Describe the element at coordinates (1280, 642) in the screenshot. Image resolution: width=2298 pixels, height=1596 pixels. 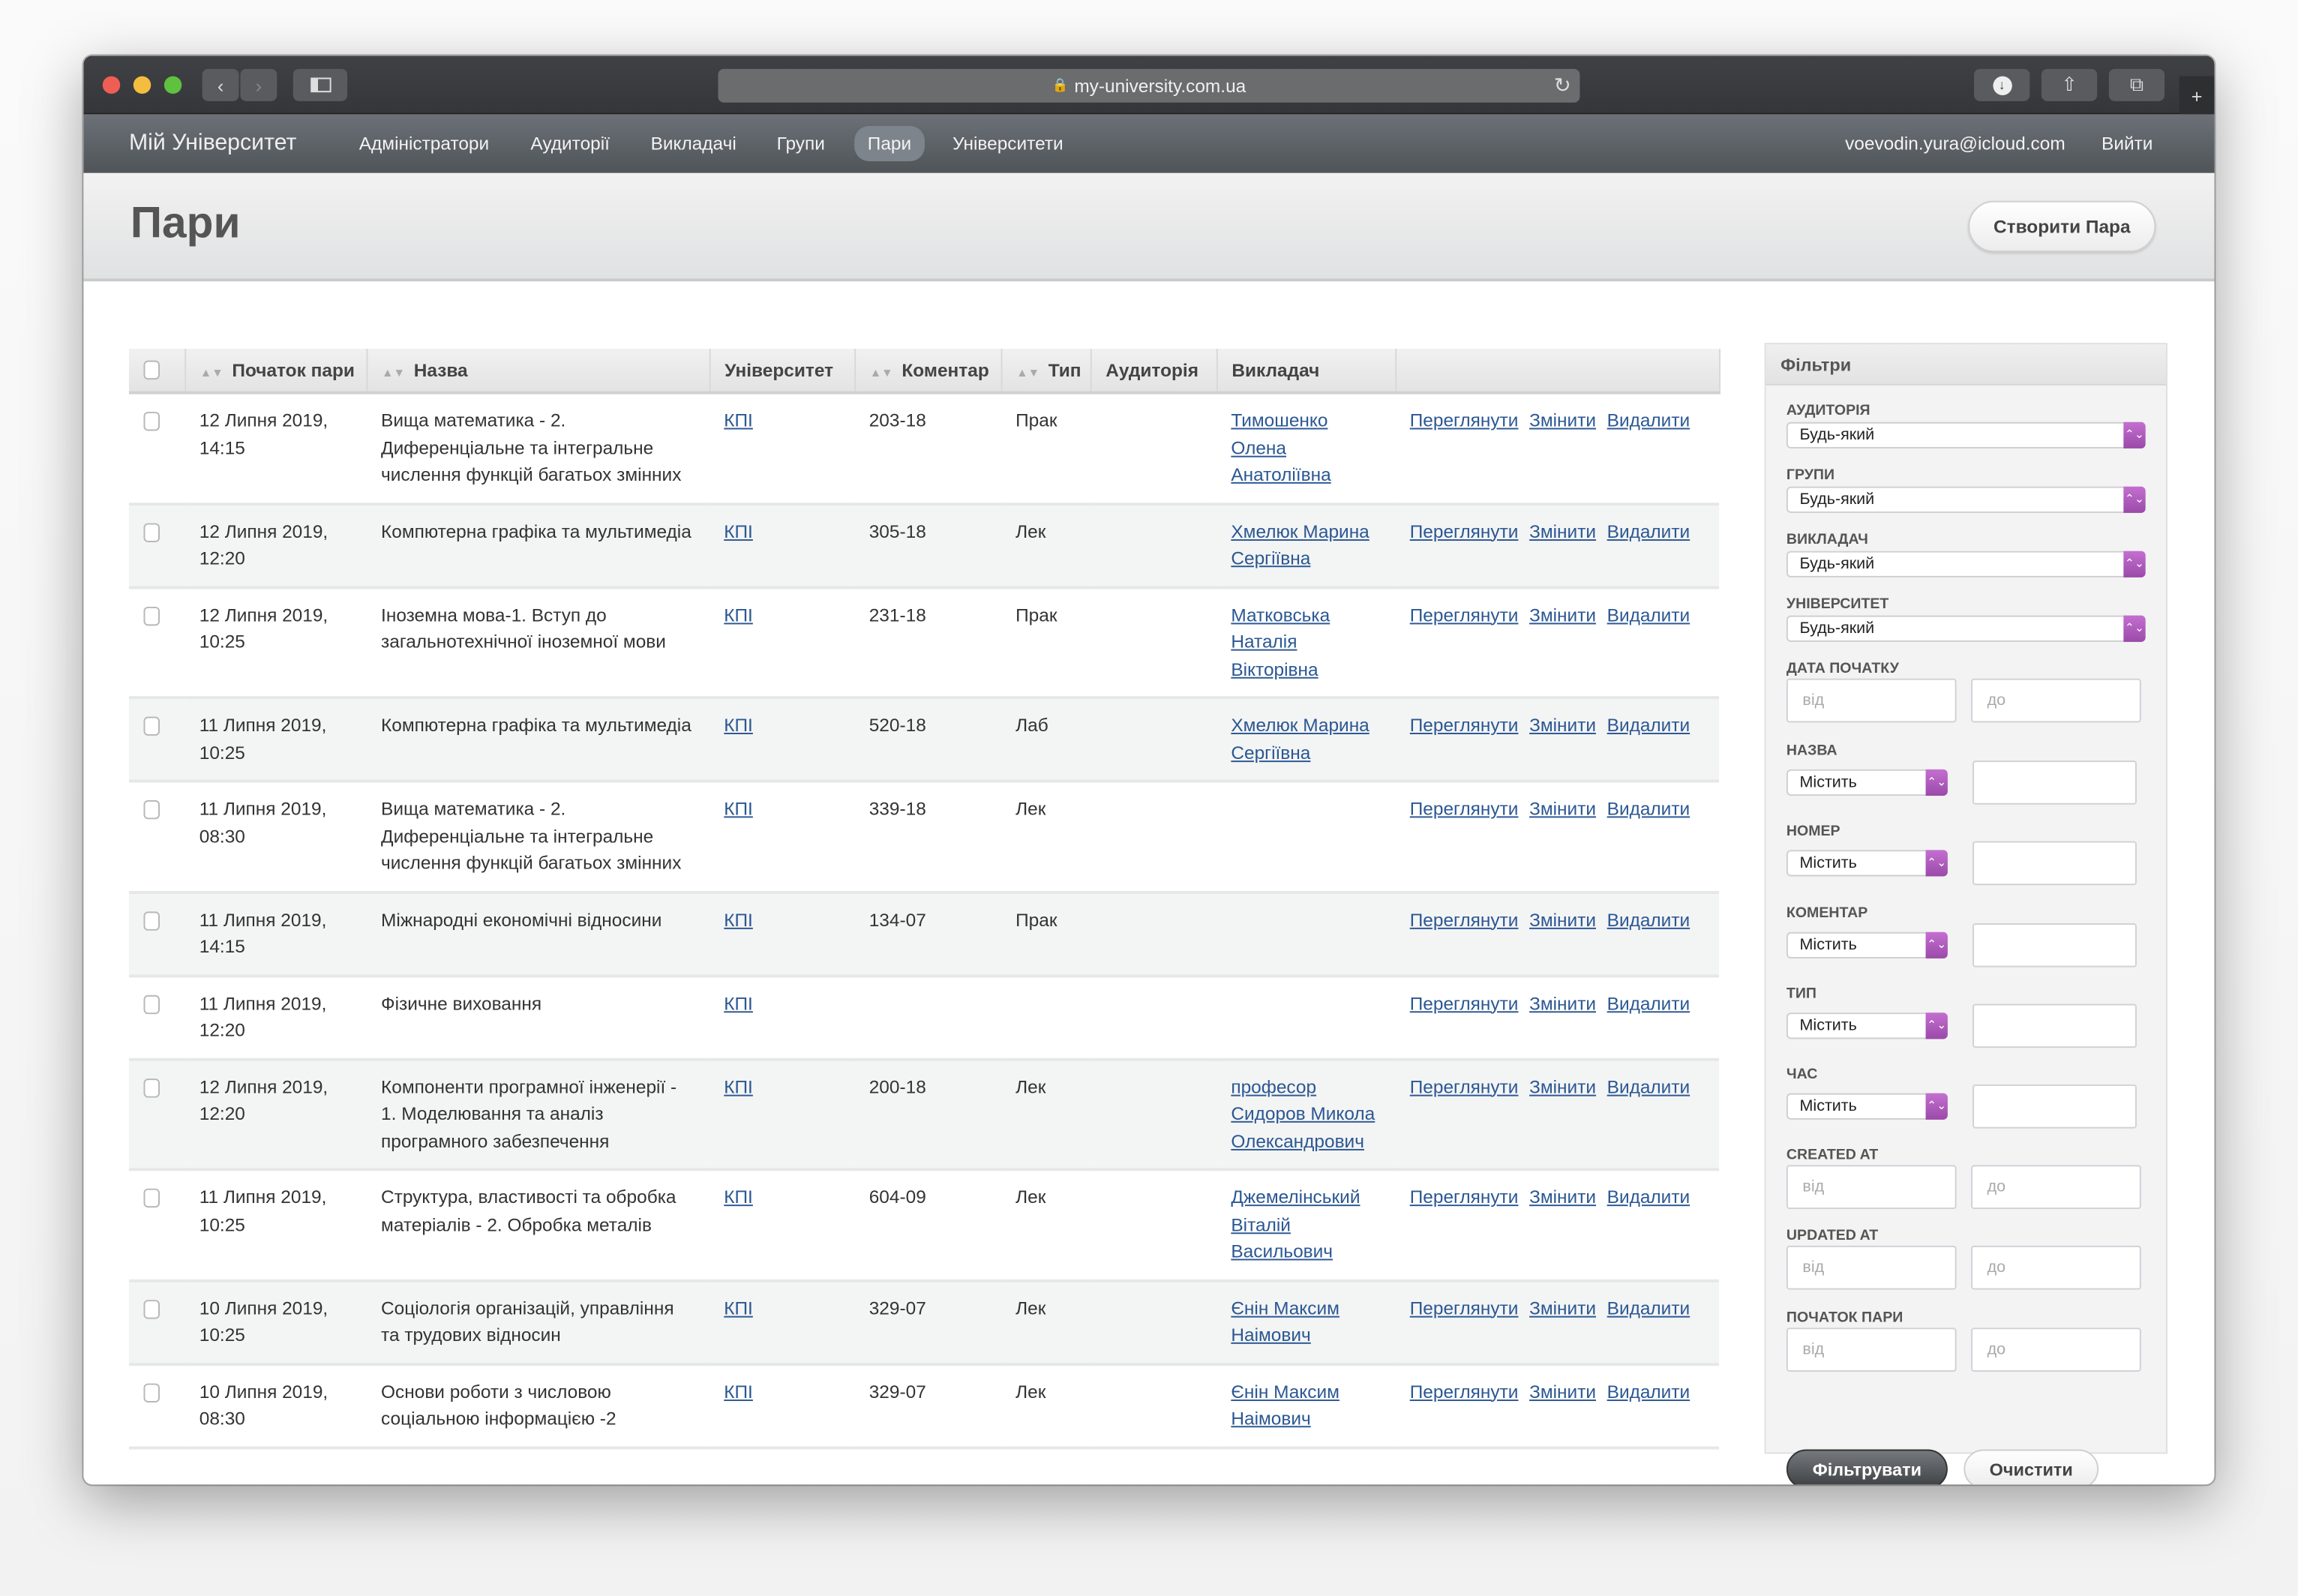
I see `teacher-link: Матковська Наталія Вікторівна` at that location.